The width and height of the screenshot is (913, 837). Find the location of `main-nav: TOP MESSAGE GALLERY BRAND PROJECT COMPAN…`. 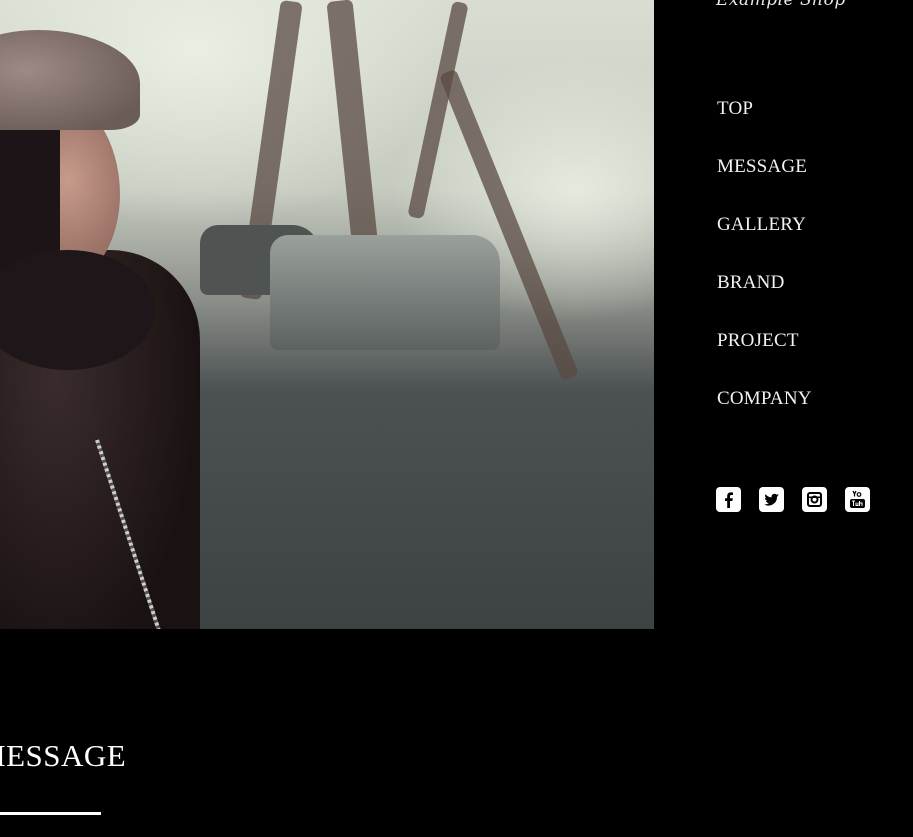

main-nav: TOP MESSAGE GALLERY BRAND PROJECT COMPAN… is located at coordinates (764, 254).